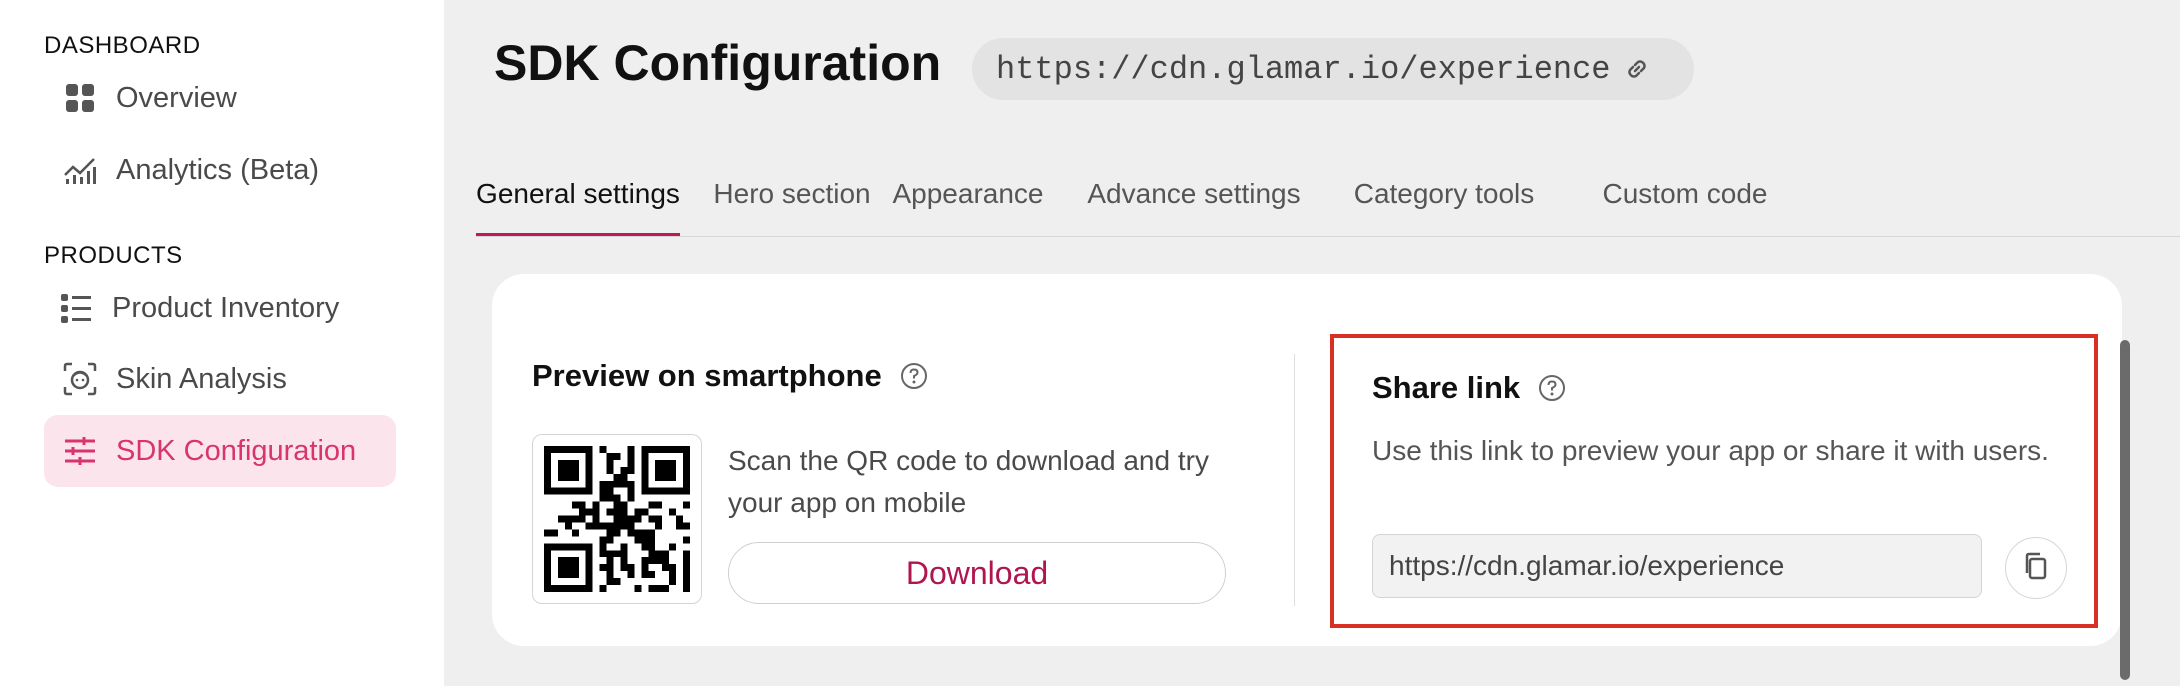 This screenshot has width=2180, height=686. I want to click on sidebar-item-product-inventory: Product Inventory, so click(220, 308).